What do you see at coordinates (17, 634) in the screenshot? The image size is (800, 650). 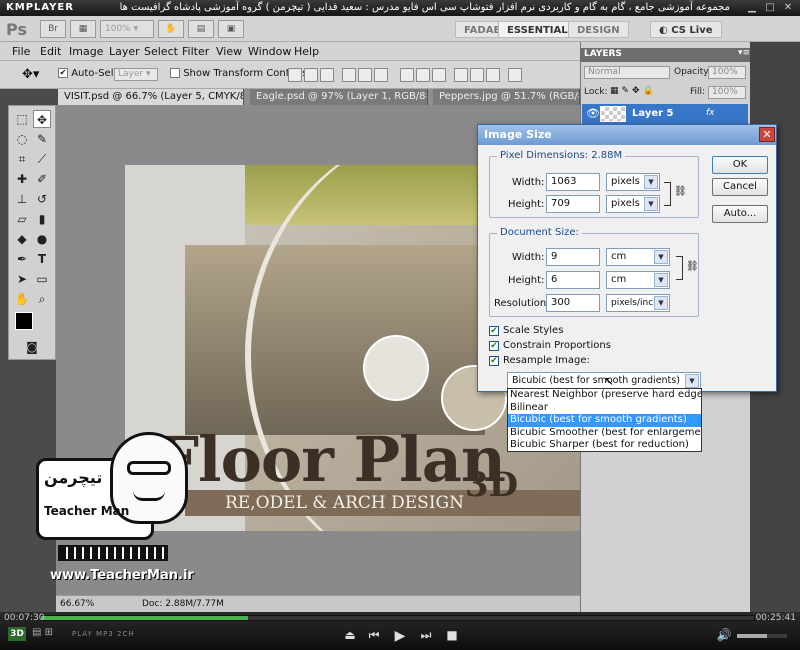 I see `3d-badge: 3D` at bounding box center [17, 634].